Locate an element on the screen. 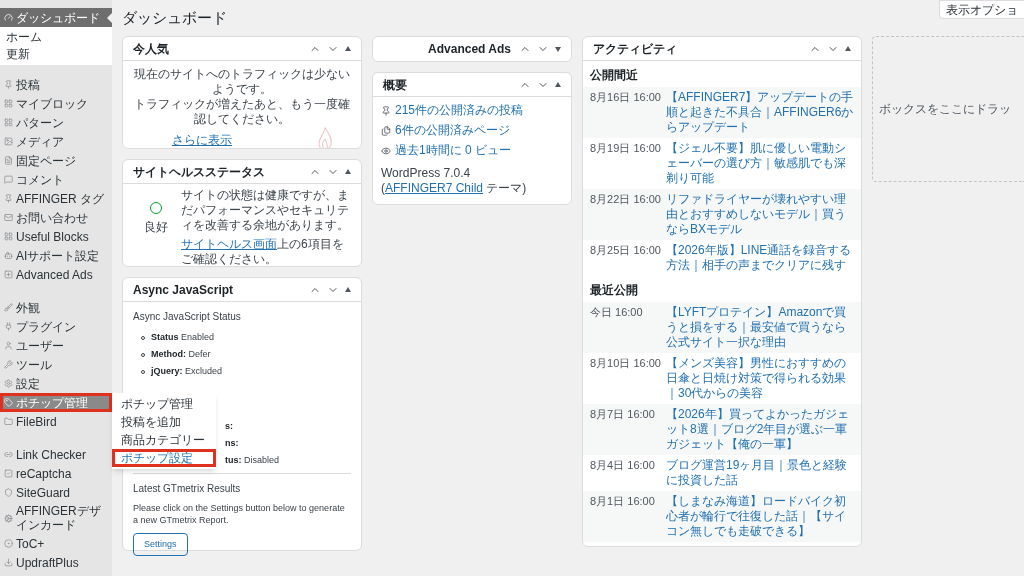  health-text: サイトの状態は健康ですが、まだパフォーマンスやセキュリティを改善する余地があります。 is located at coordinates (265, 210).